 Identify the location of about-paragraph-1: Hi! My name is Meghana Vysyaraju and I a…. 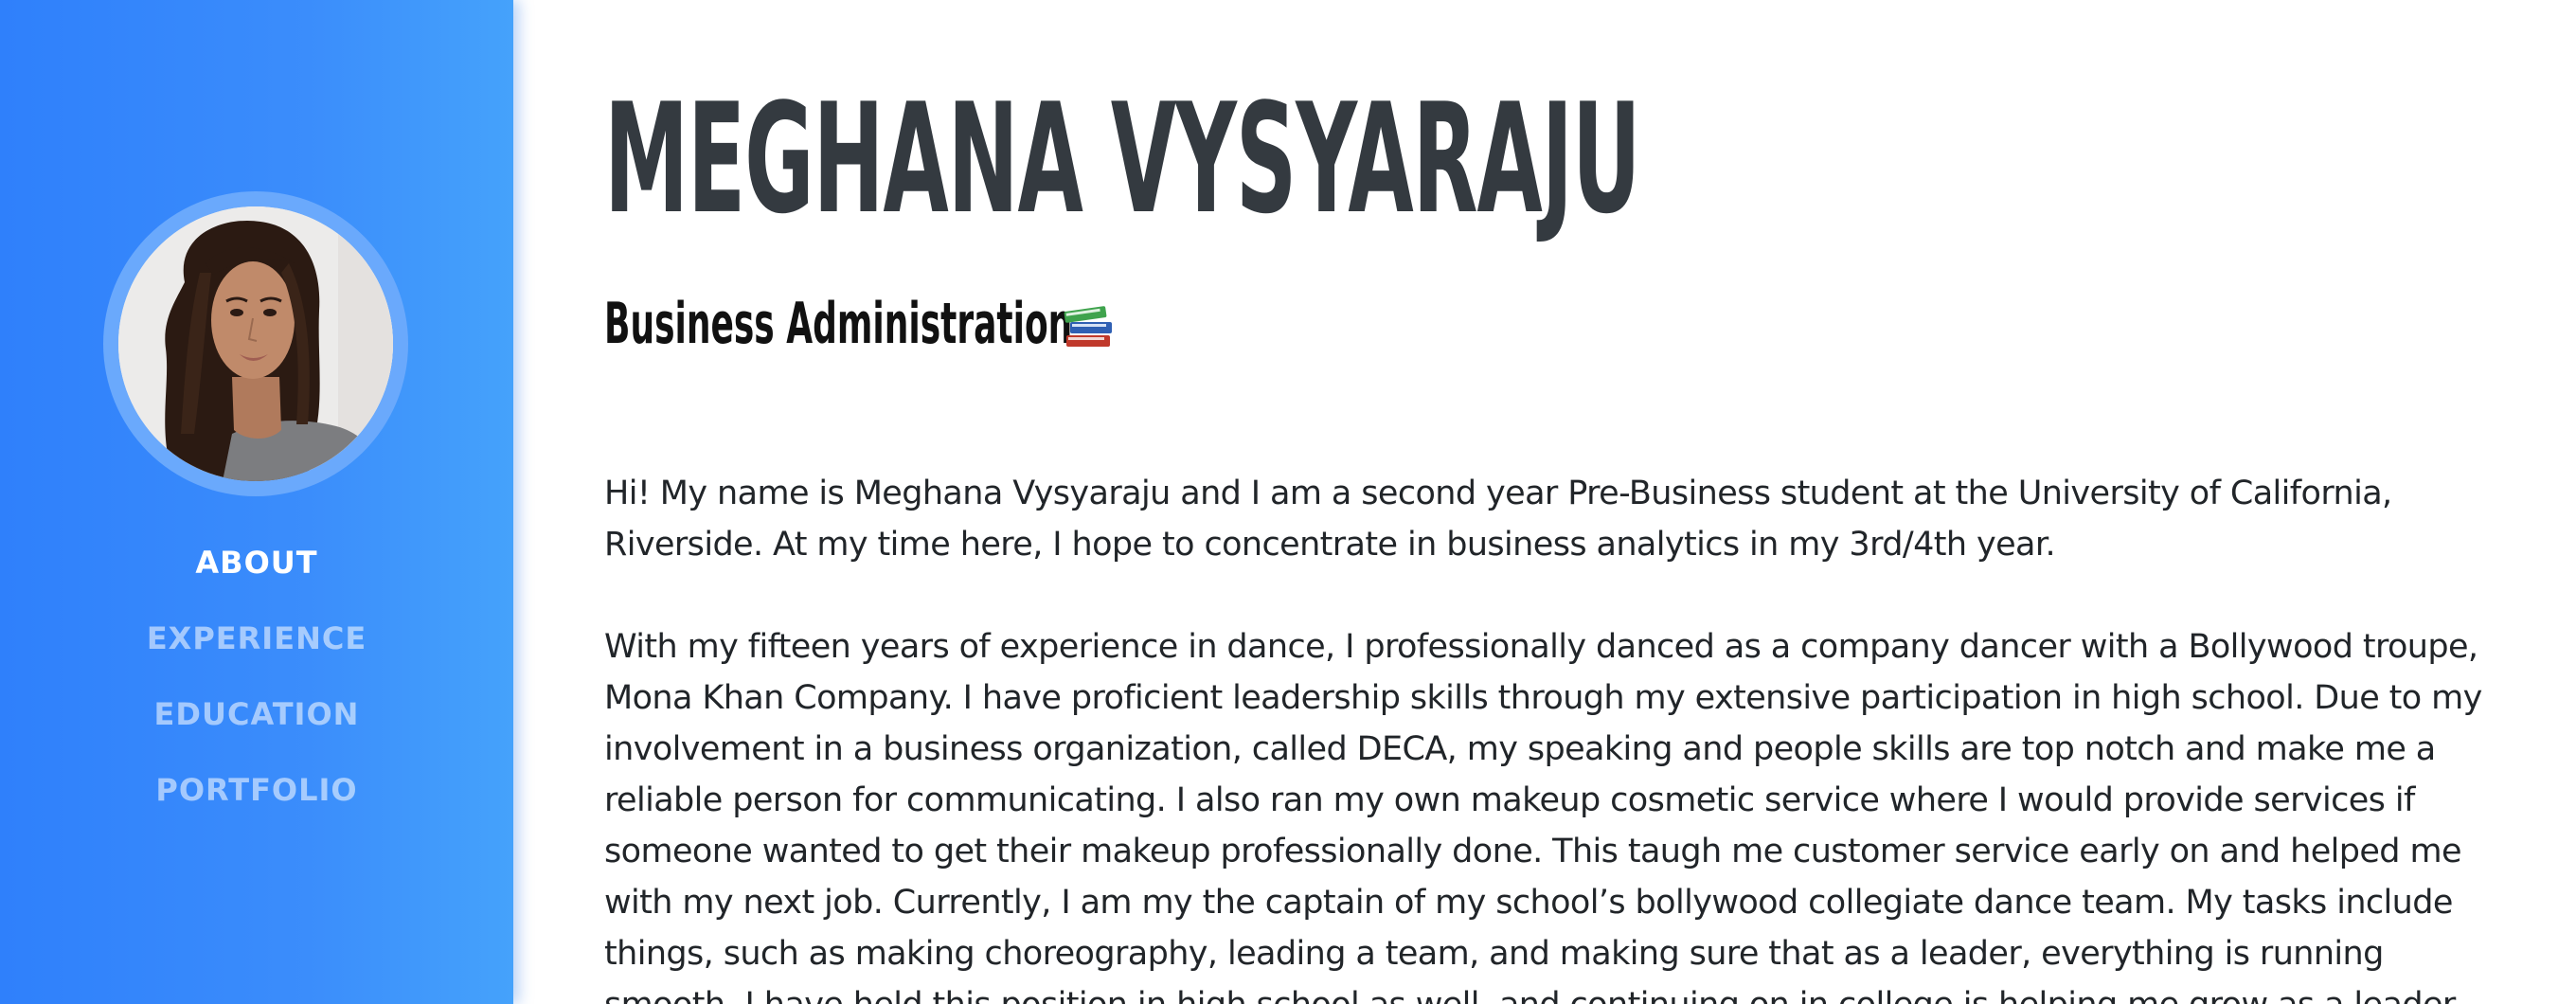
(1498, 519).